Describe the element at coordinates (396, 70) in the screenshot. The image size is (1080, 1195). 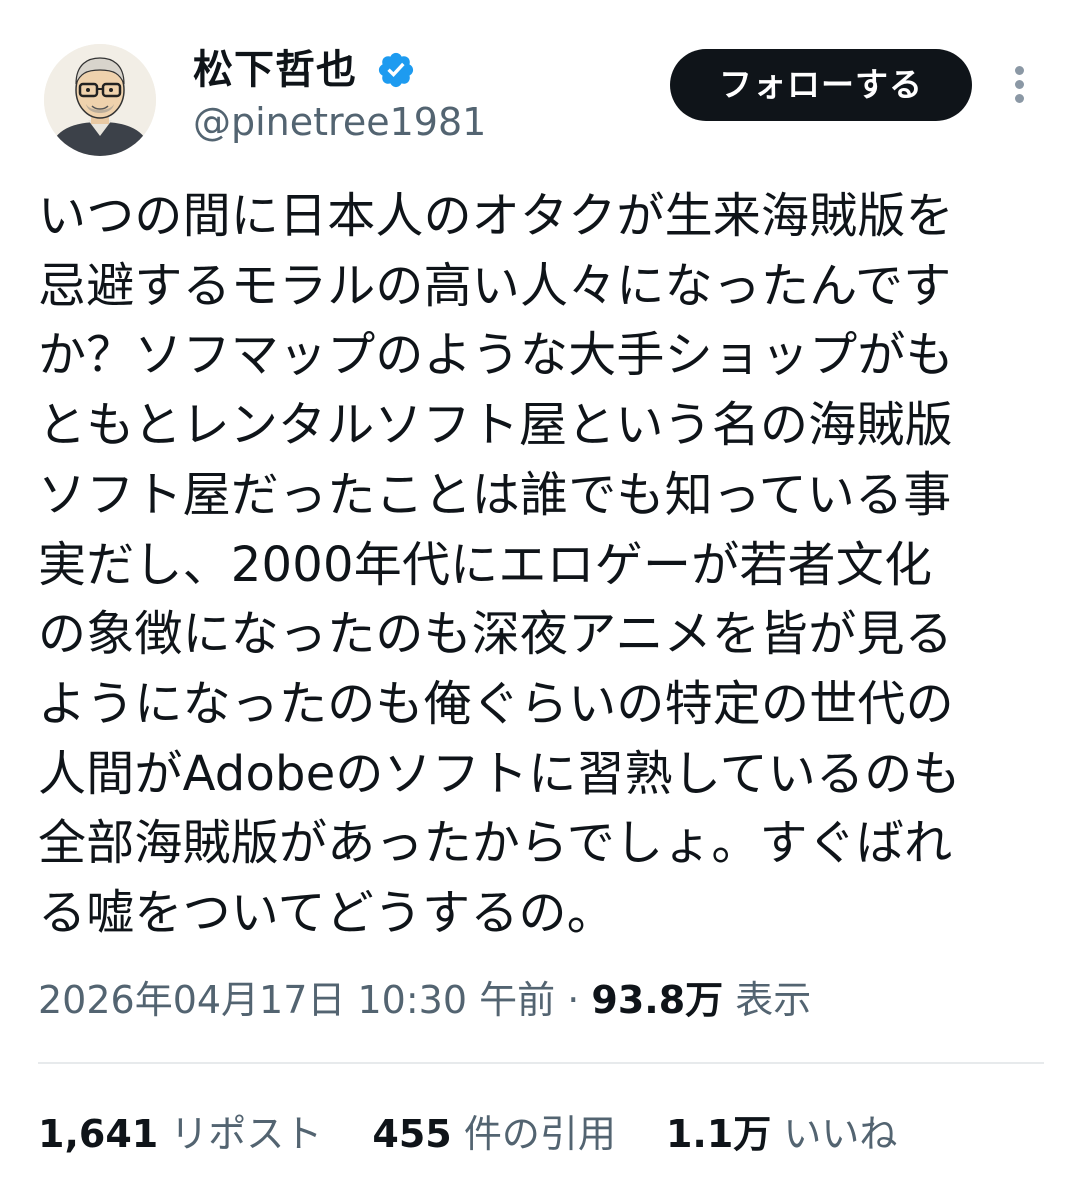
I see `verified-badge-icon` at that location.